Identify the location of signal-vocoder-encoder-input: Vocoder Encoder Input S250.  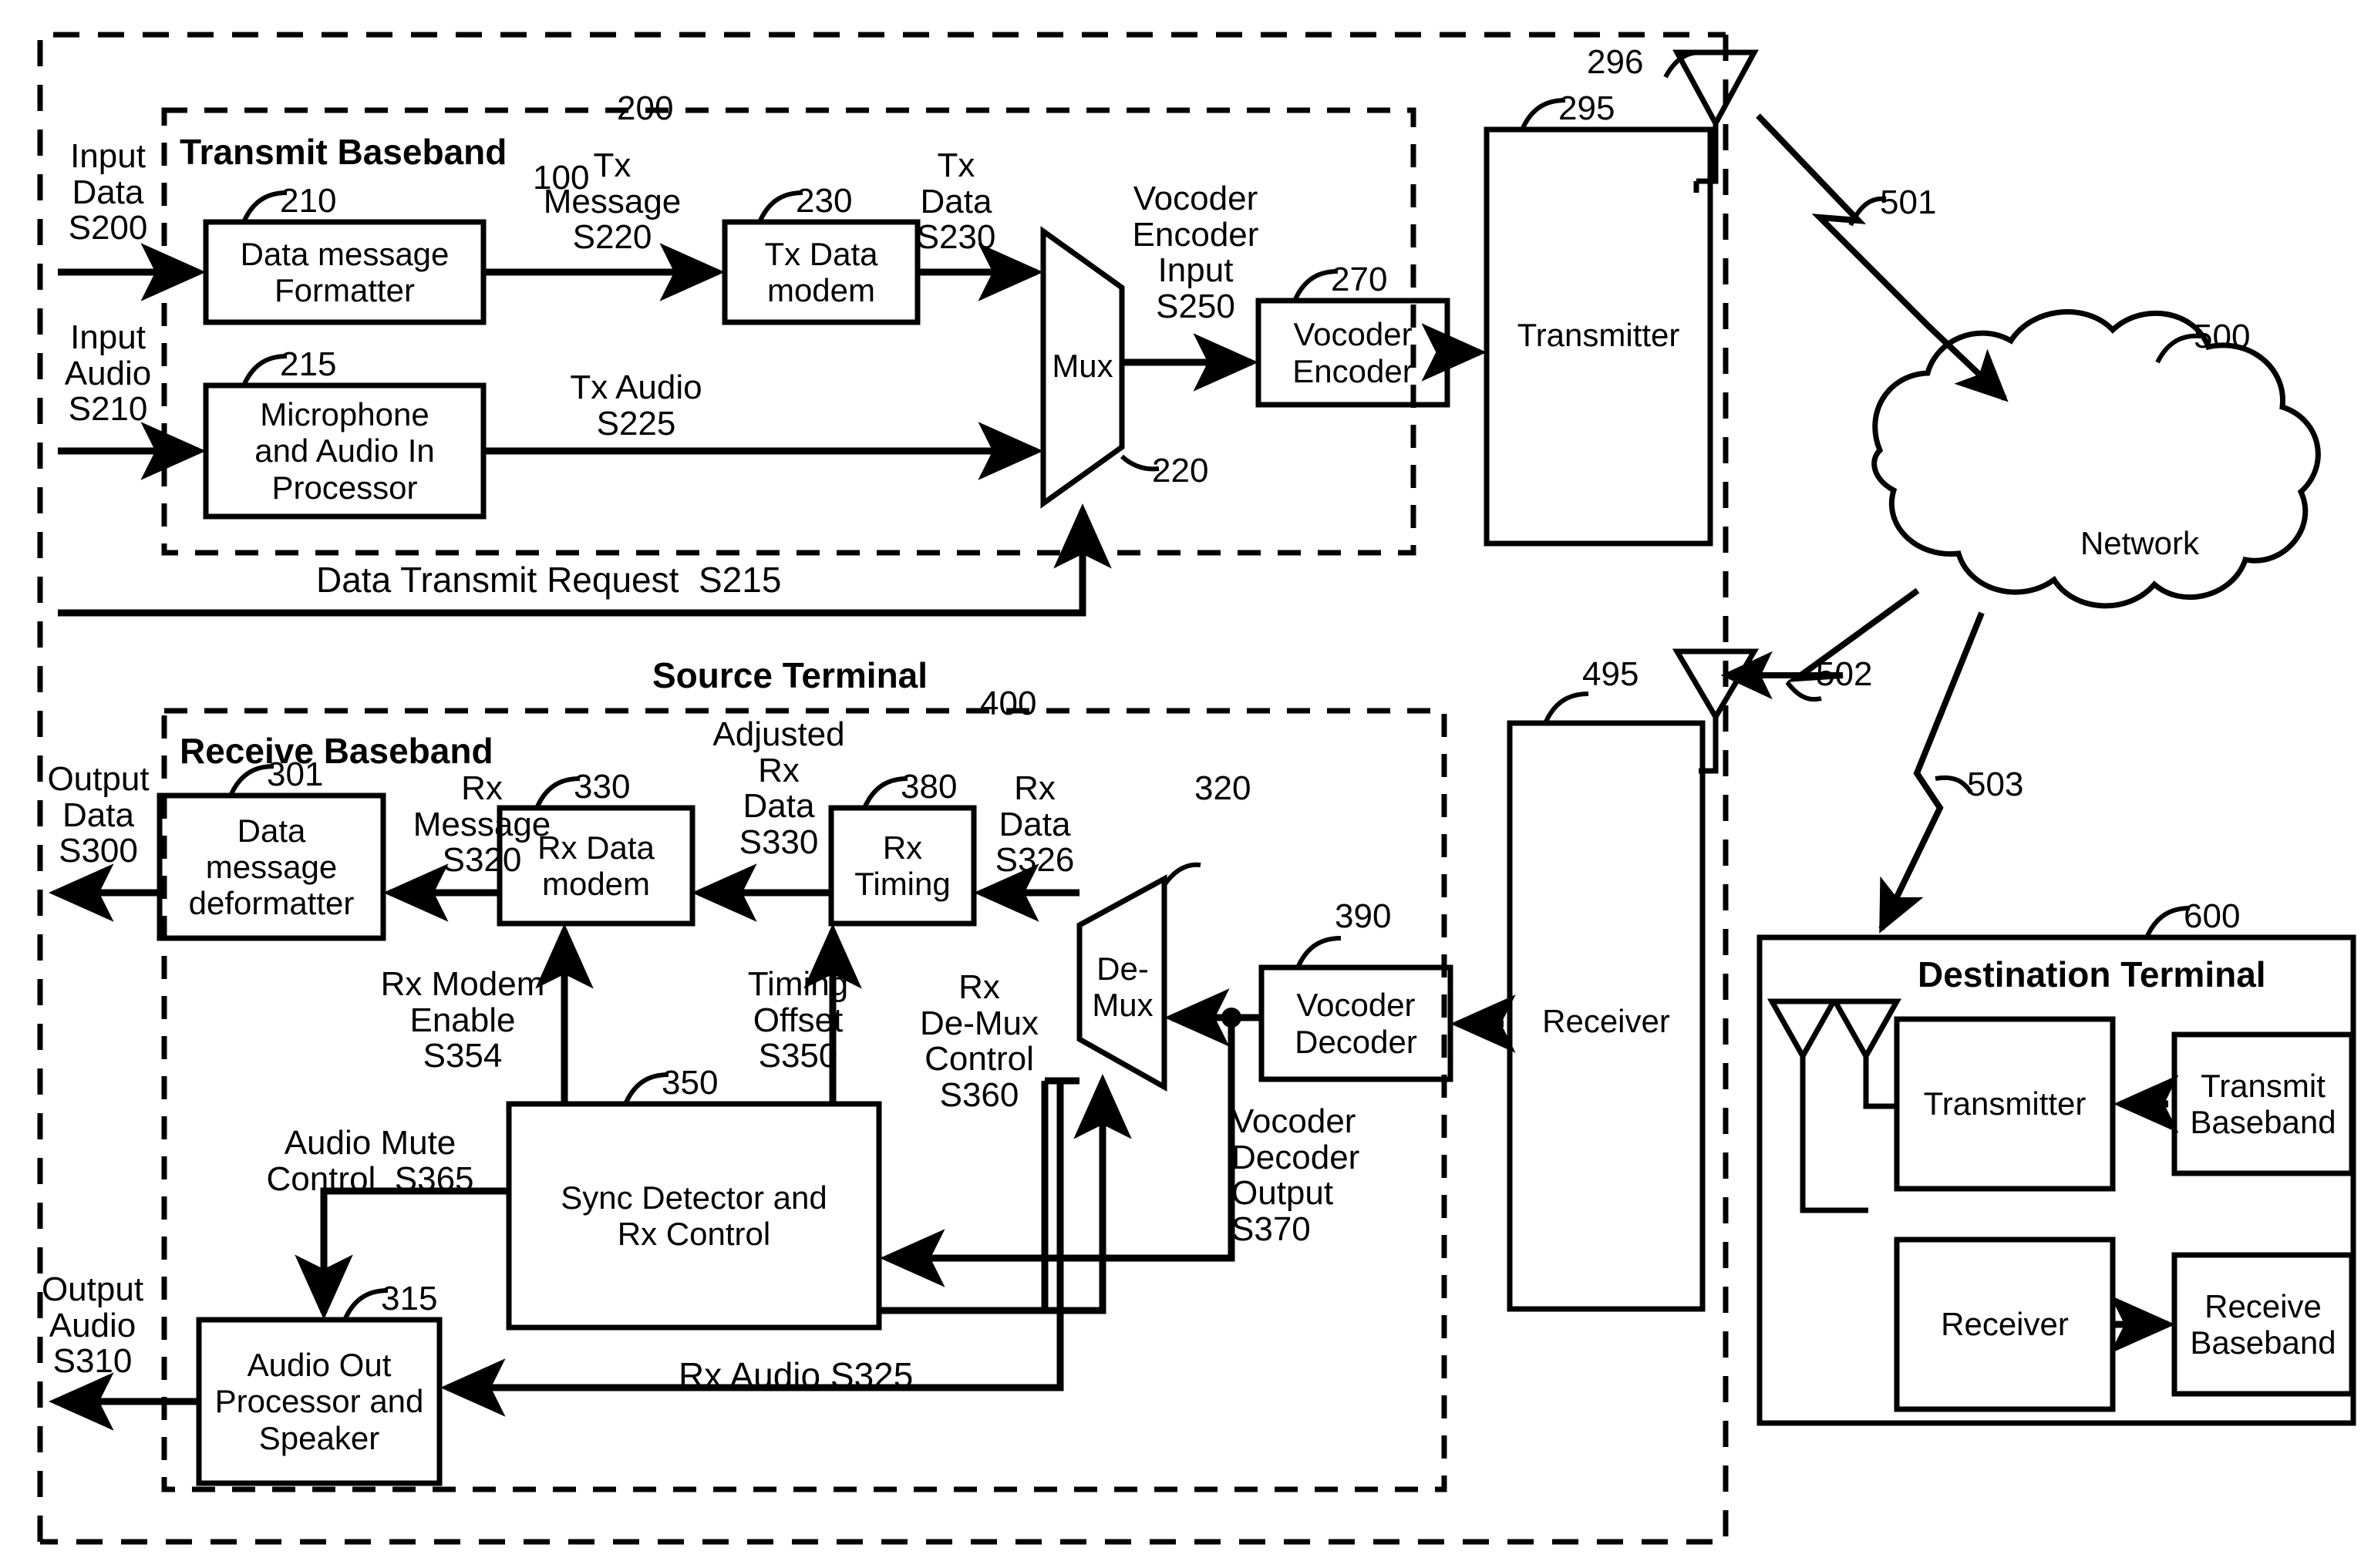
(1195, 252).